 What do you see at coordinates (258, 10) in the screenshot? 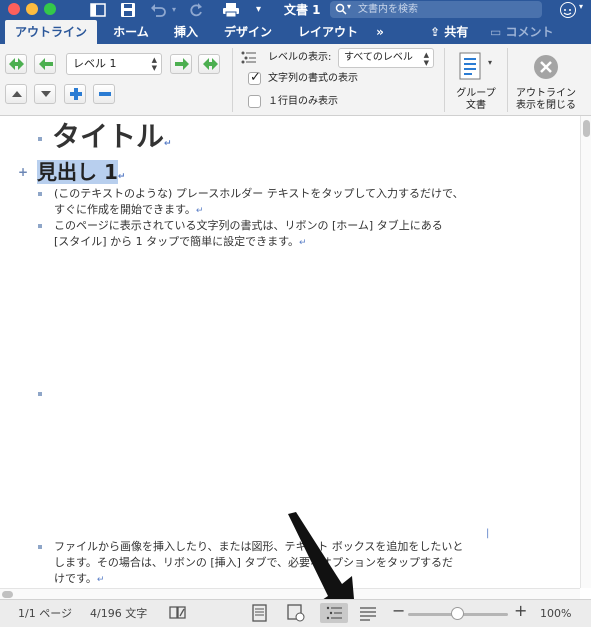
I see `customize-toolbar-icon: ▾` at bounding box center [258, 10].